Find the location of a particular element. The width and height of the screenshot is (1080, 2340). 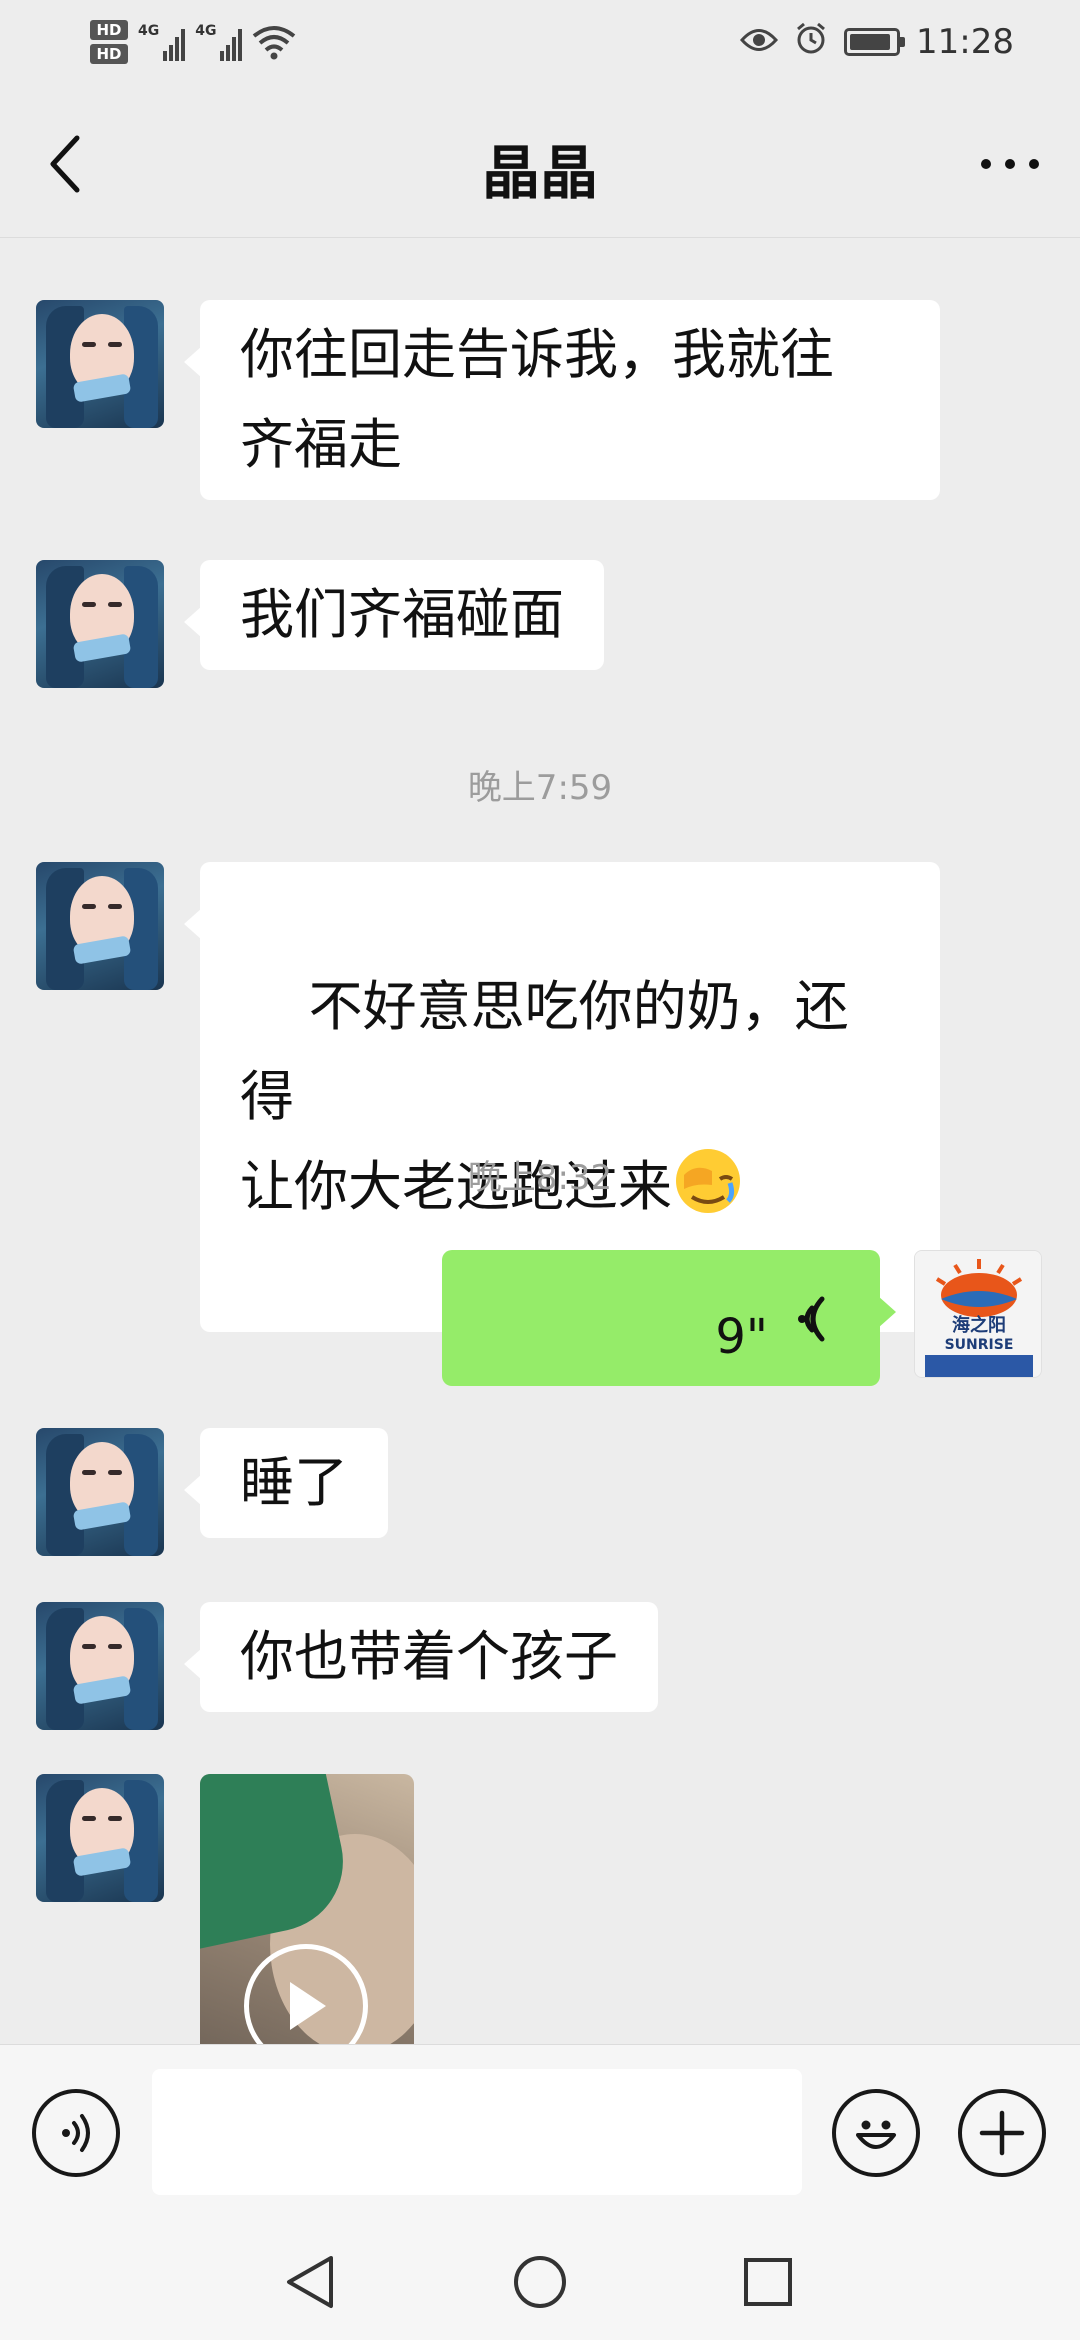

voice-icon is located at coordinates (76, 2133).